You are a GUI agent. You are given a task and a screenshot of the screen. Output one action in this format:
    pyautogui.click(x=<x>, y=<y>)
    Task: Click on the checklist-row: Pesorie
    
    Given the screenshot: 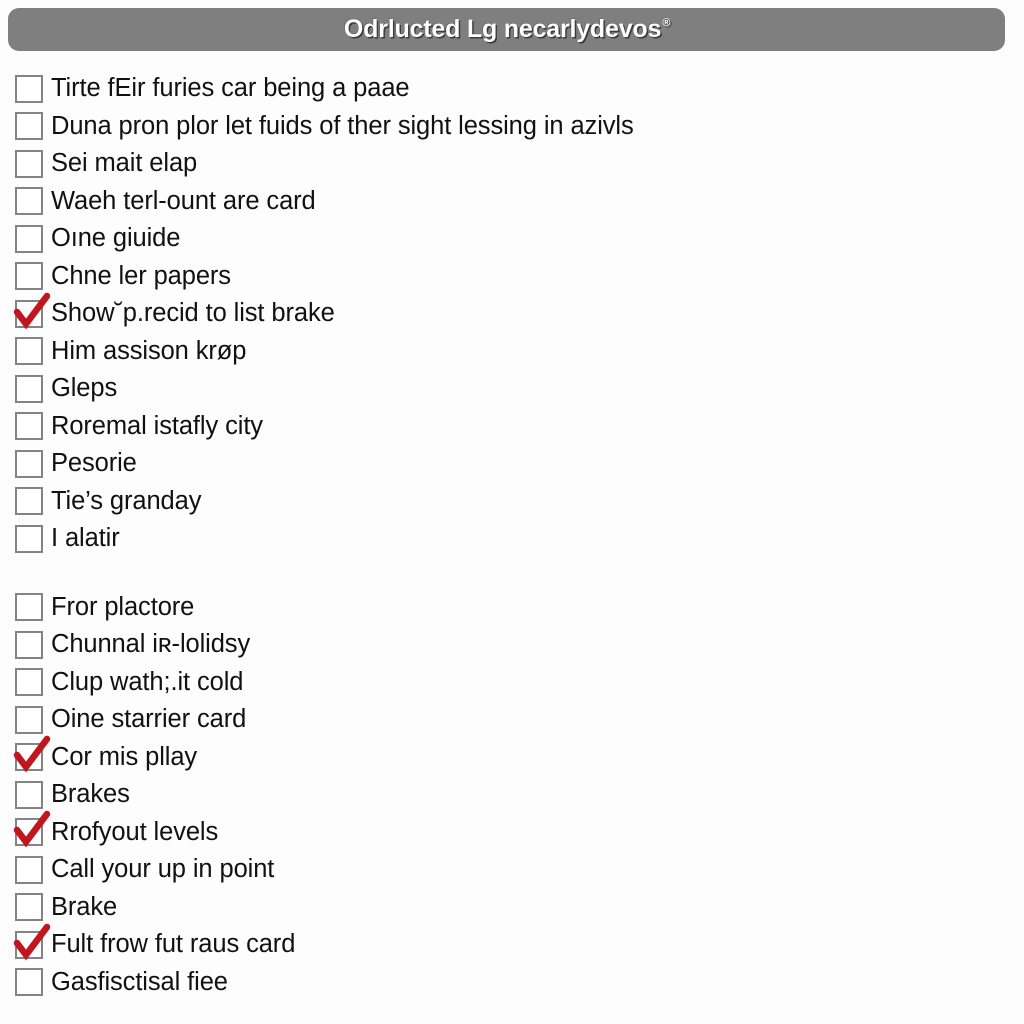 What is the action you would take?
    pyautogui.click(x=512, y=464)
    